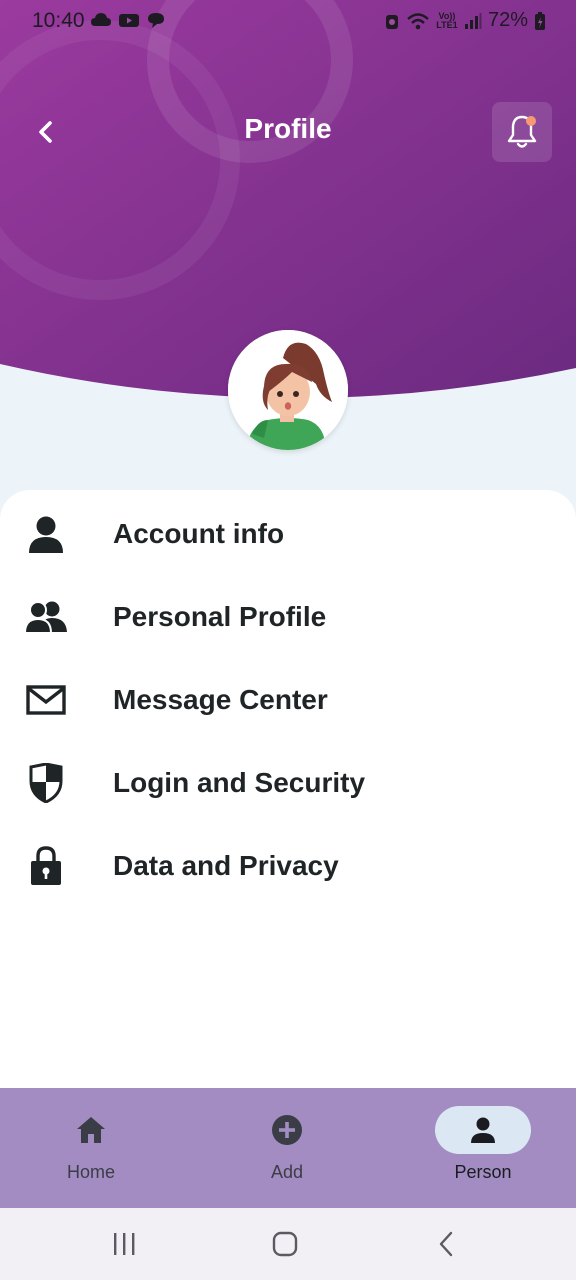 The width and height of the screenshot is (576, 1280). I want to click on status-time: 10:40, so click(58, 20).